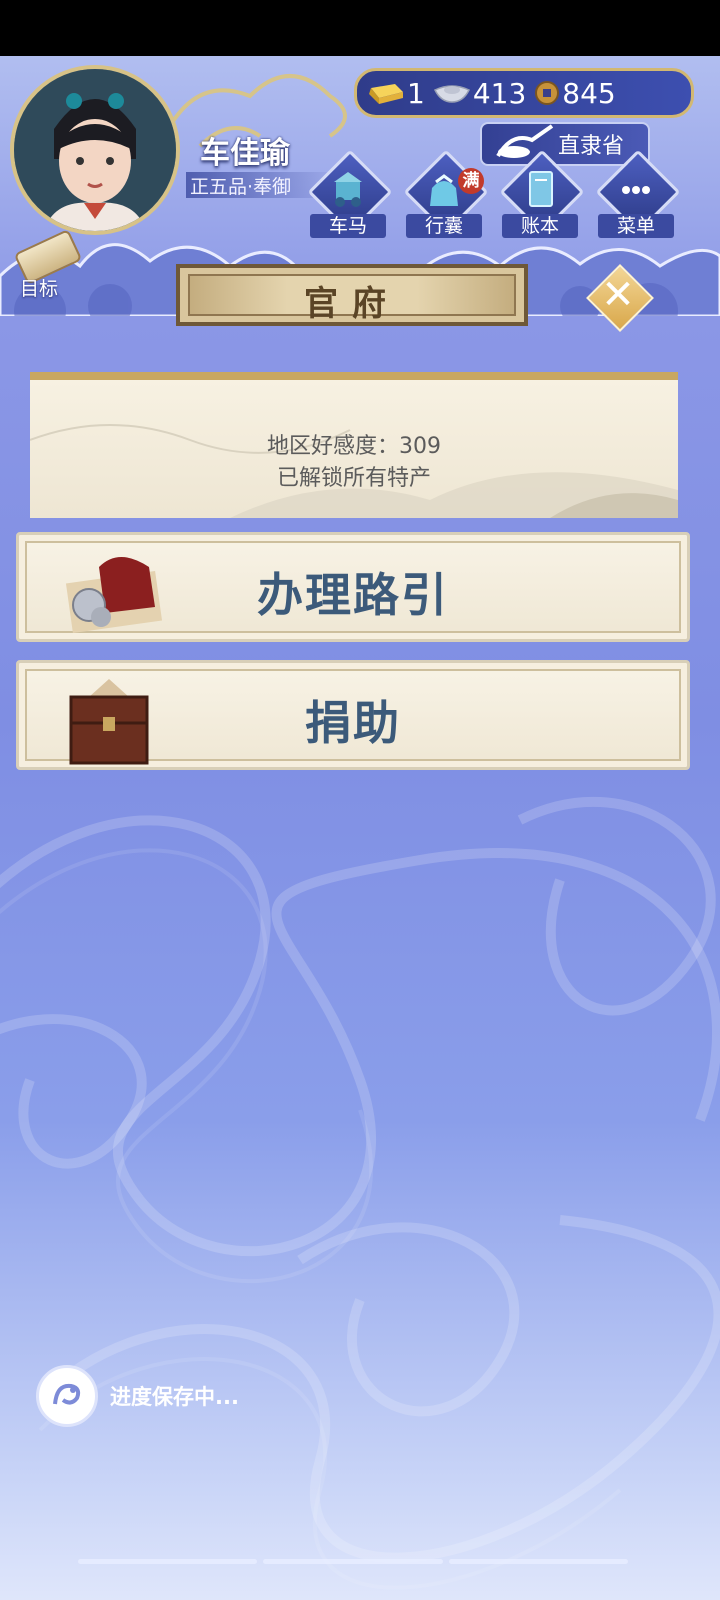 This screenshot has width=720, height=1600. What do you see at coordinates (348, 189) in the screenshot?
I see `carriage-icon` at bounding box center [348, 189].